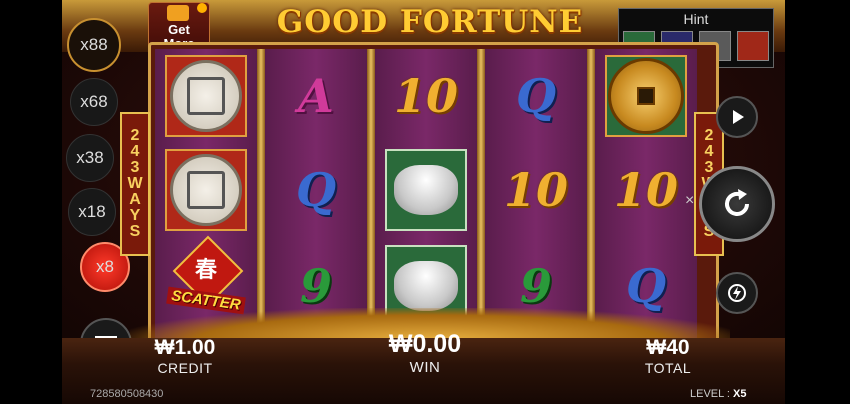  What do you see at coordinates (94, 45) in the screenshot?
I see `multiplier-x88: x88` at bounding box center [94, 45].